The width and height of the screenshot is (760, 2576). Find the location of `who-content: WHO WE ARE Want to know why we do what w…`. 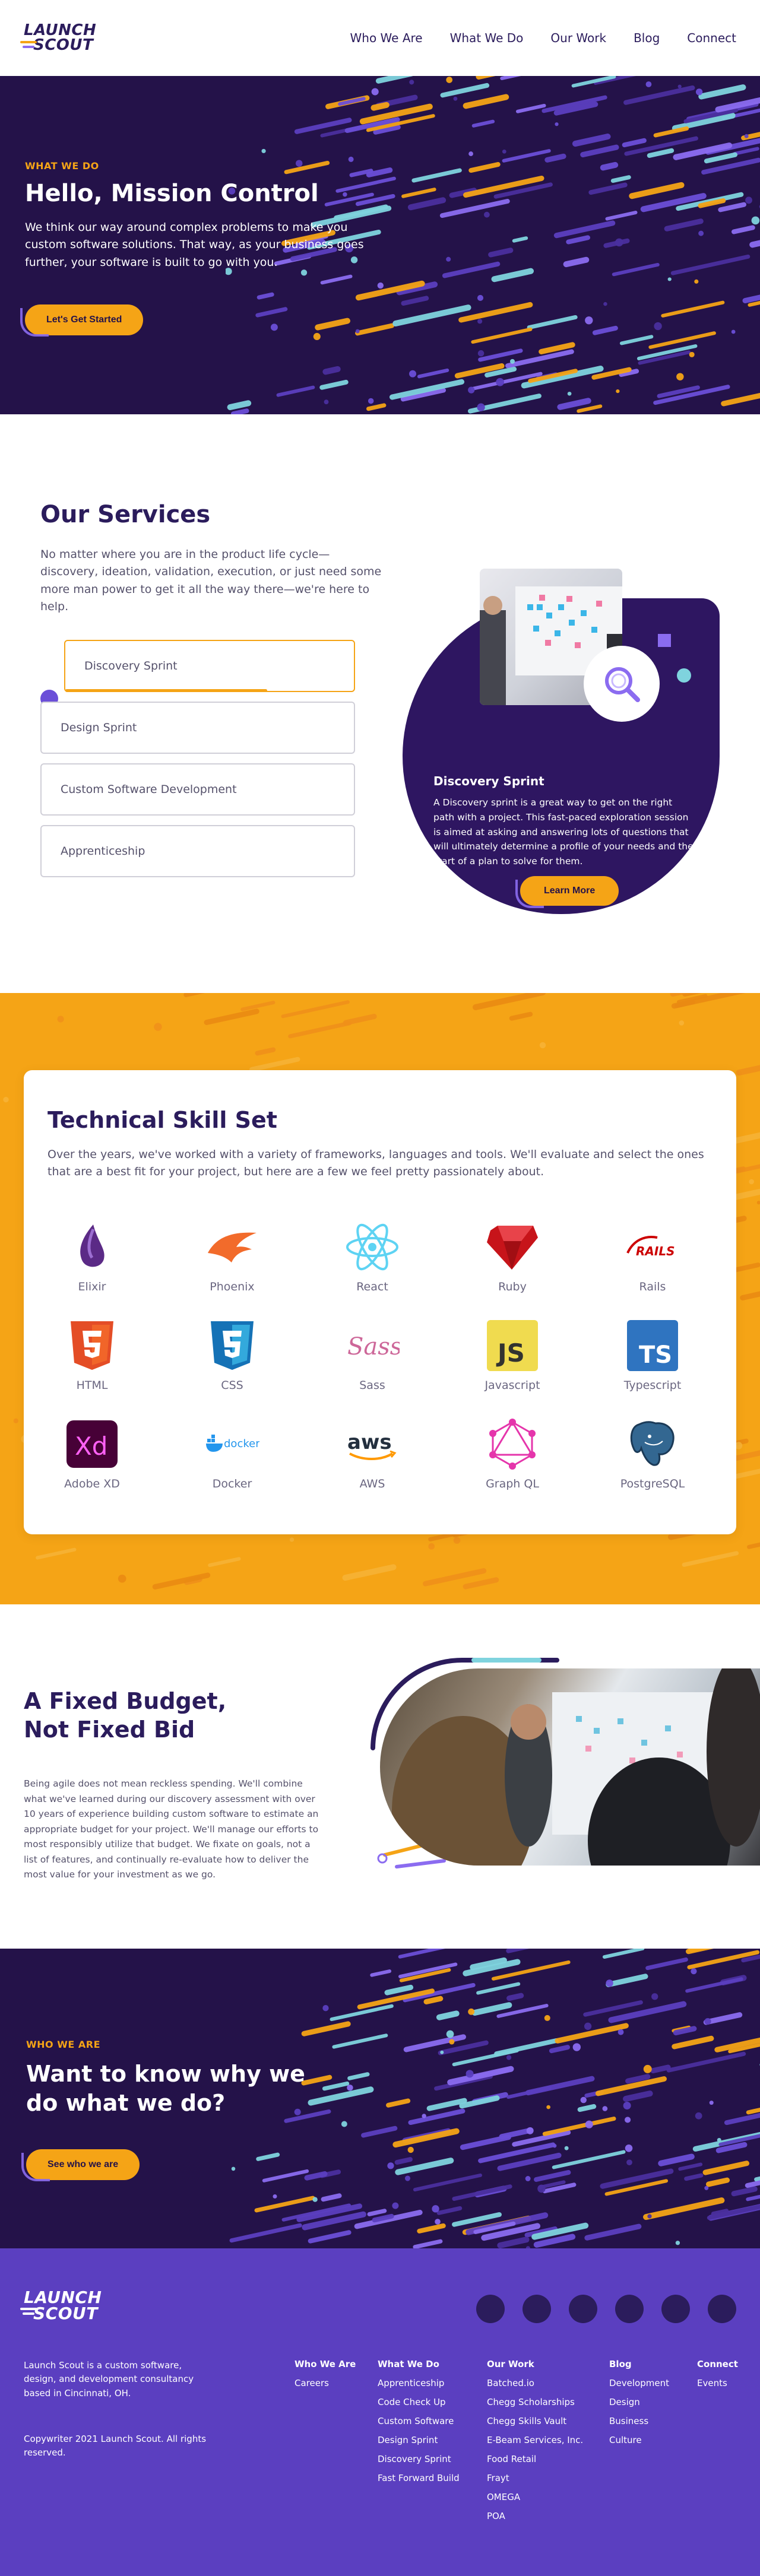

who-content: WHO WE ARE Want to know why we do what w… is located at coordinates (166, 2110).